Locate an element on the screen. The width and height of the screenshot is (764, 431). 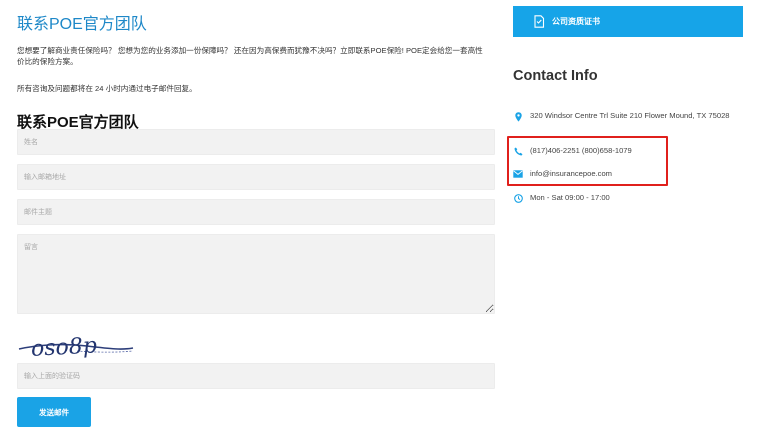
subject-input is located at coordinates (256, 212).